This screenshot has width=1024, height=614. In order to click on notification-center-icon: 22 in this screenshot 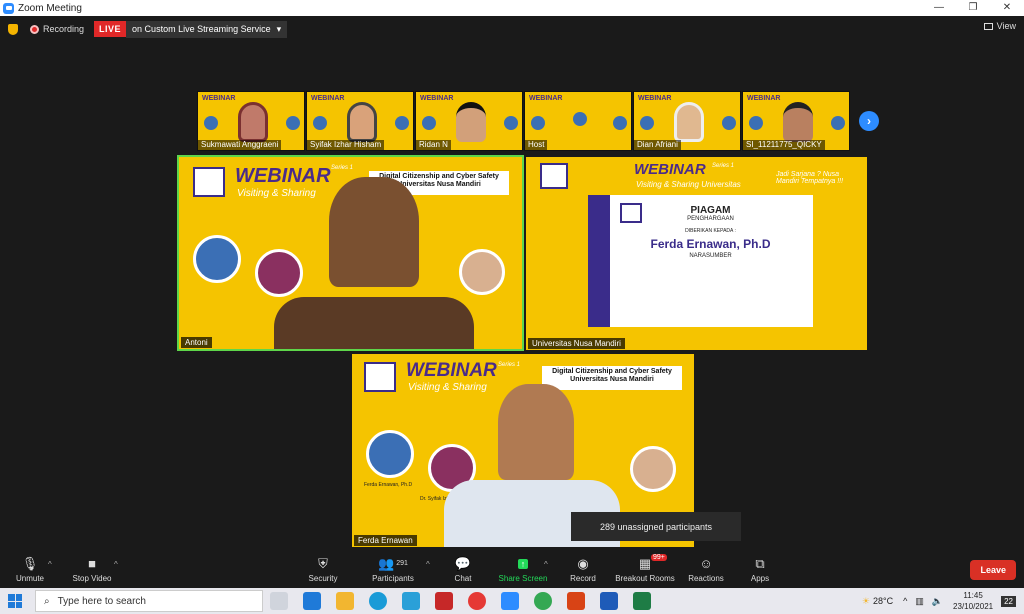, I will do `click(1008, 601)`.